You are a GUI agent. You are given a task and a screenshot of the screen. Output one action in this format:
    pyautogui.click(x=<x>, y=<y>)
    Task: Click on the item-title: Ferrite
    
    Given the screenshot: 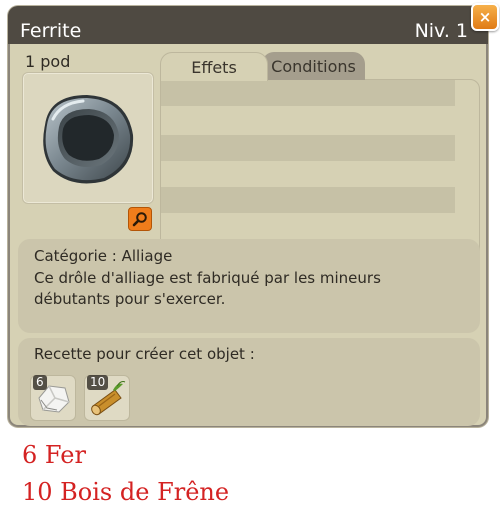 What is the action you would take?
    pyautogui.click(x=51, y=31)
    